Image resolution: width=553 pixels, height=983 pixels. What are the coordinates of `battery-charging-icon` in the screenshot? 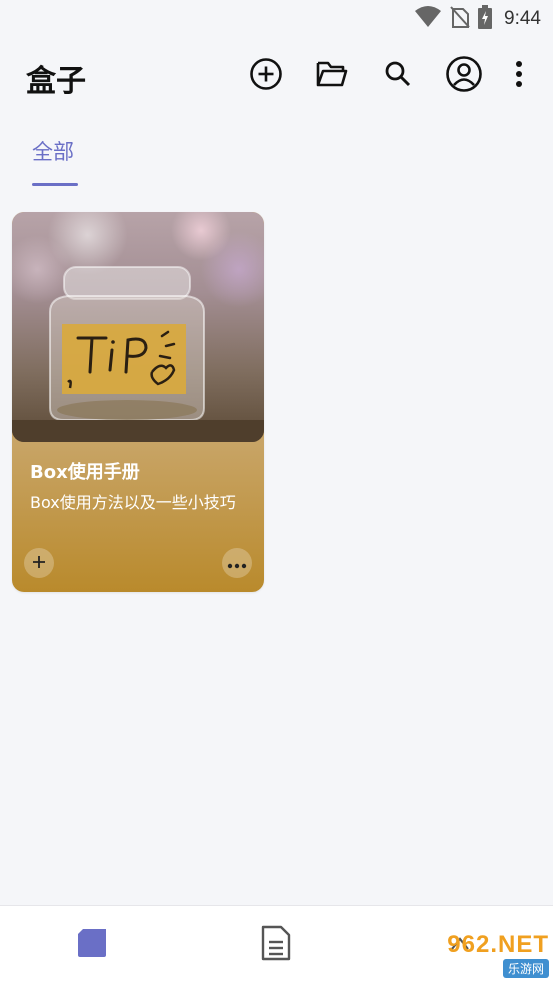 It's located at (485, 19).